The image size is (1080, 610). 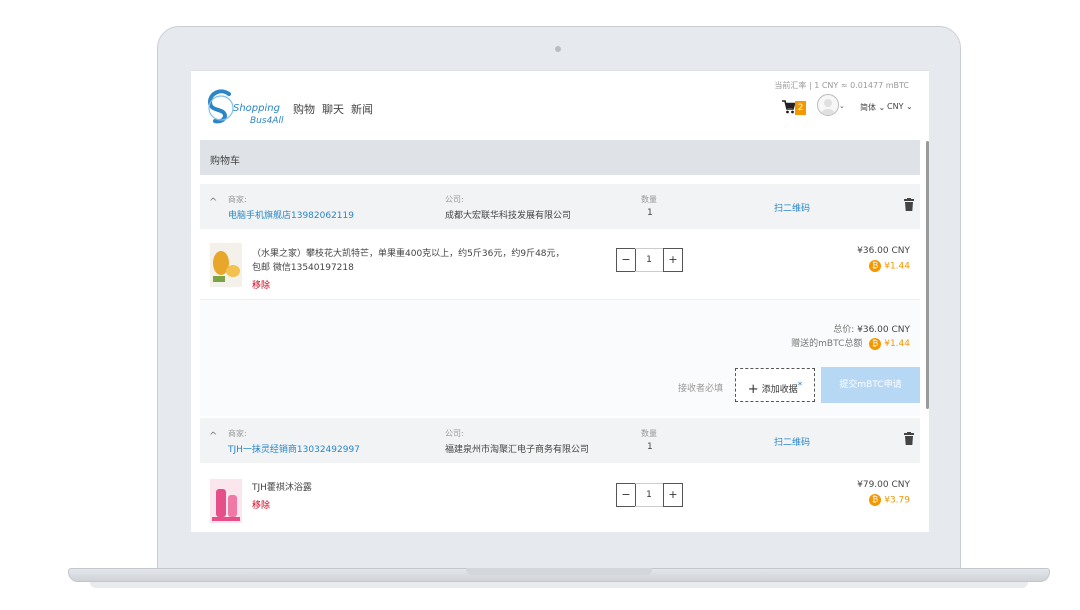 I want to click on merchant-link: 电脑手机旗舰店13982062119, so click(x=291, y=214).